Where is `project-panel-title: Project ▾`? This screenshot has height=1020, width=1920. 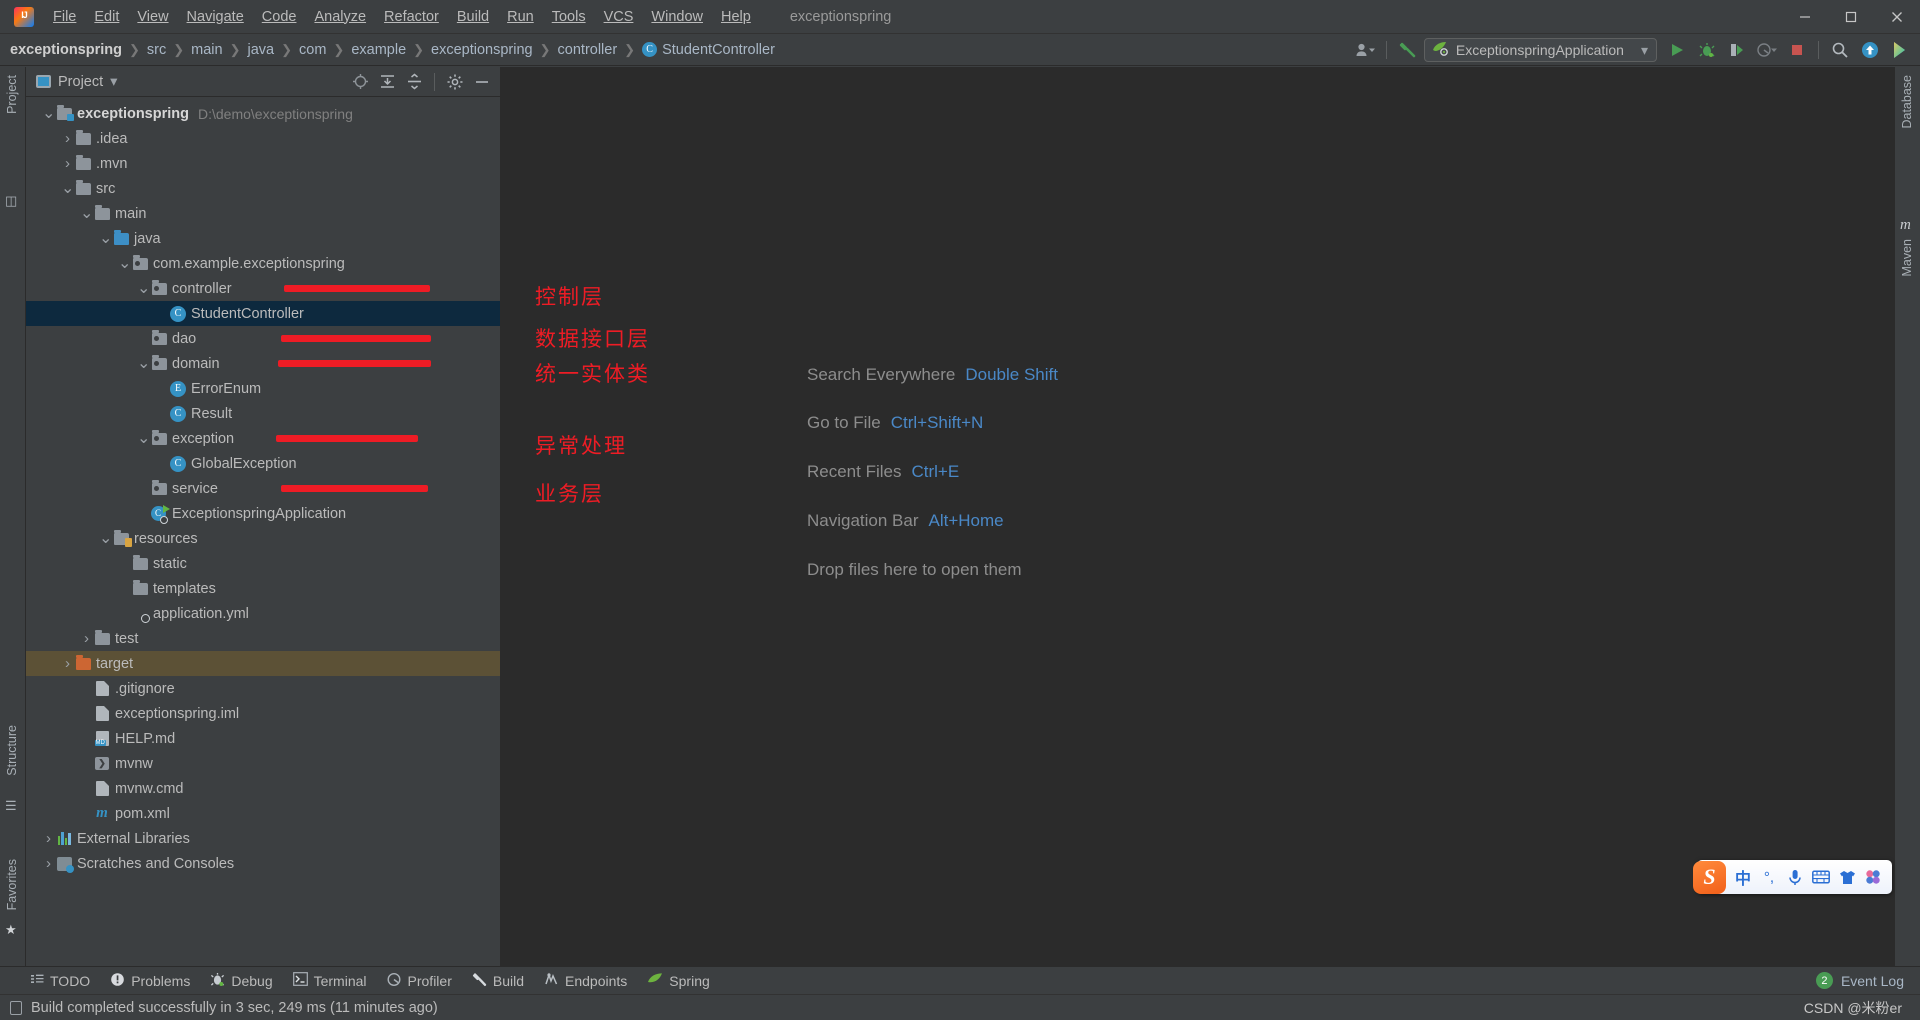 project-panel-title: Project ▾ is located at coordinates (76, 82).